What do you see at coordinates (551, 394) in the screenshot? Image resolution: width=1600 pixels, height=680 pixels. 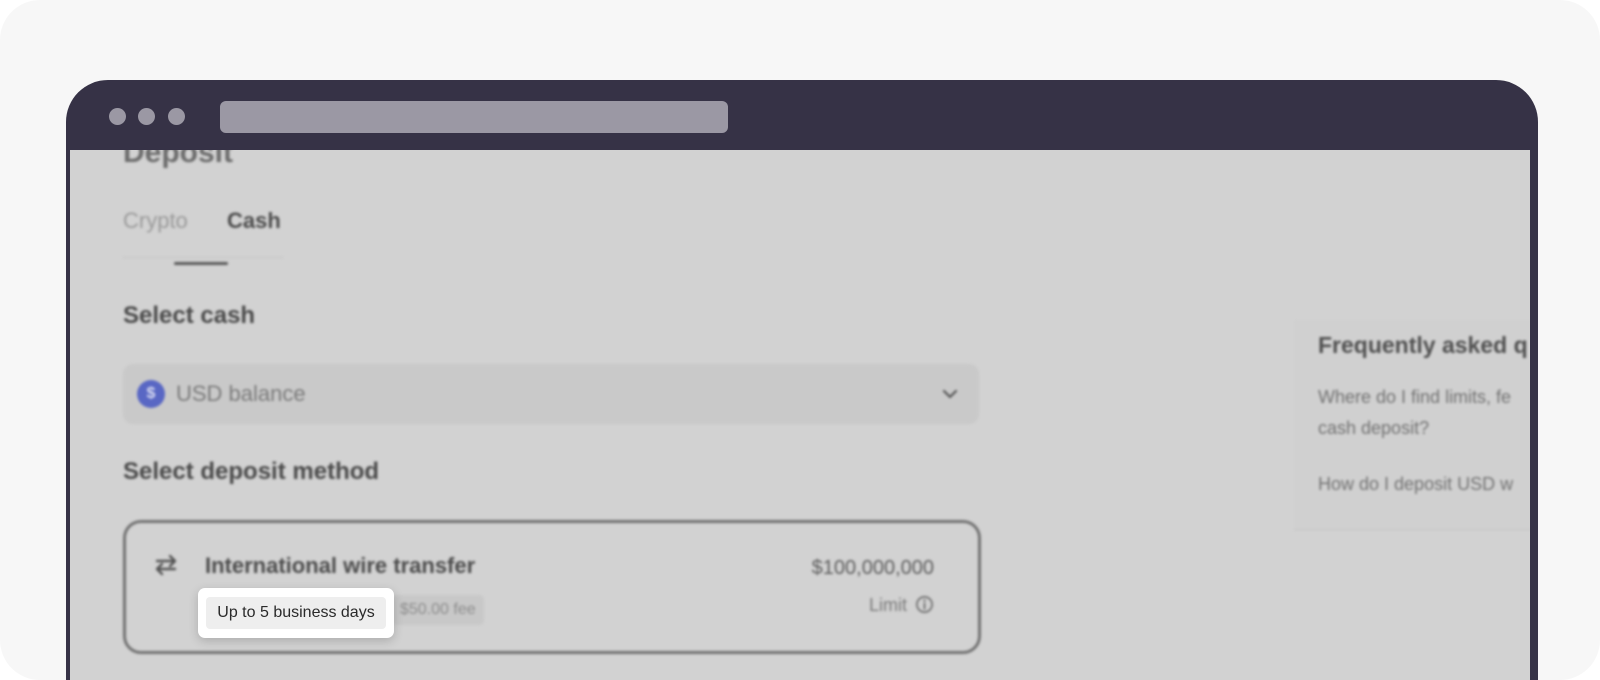 I see `cash-select-dropdown: $ USD balance` at bounding box center [551, 394].